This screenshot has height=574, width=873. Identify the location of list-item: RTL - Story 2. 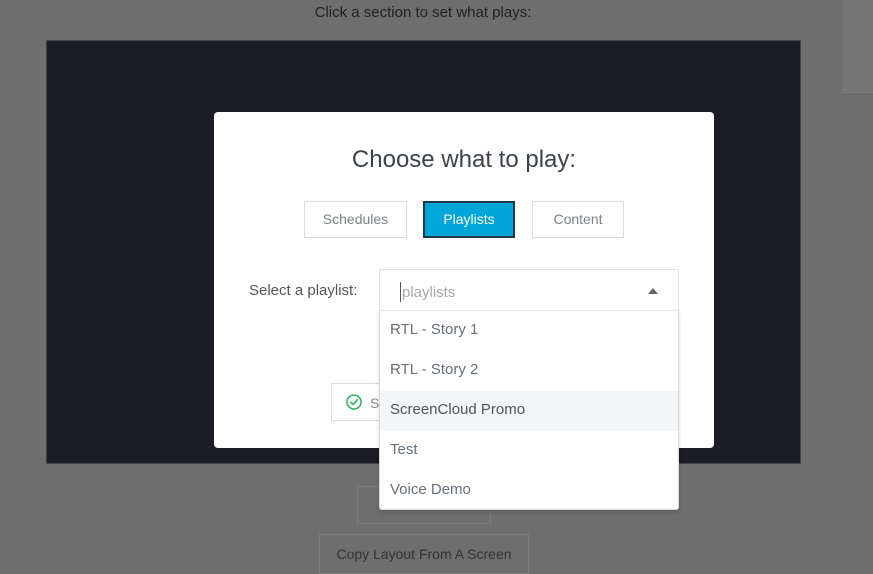
(529, 371).